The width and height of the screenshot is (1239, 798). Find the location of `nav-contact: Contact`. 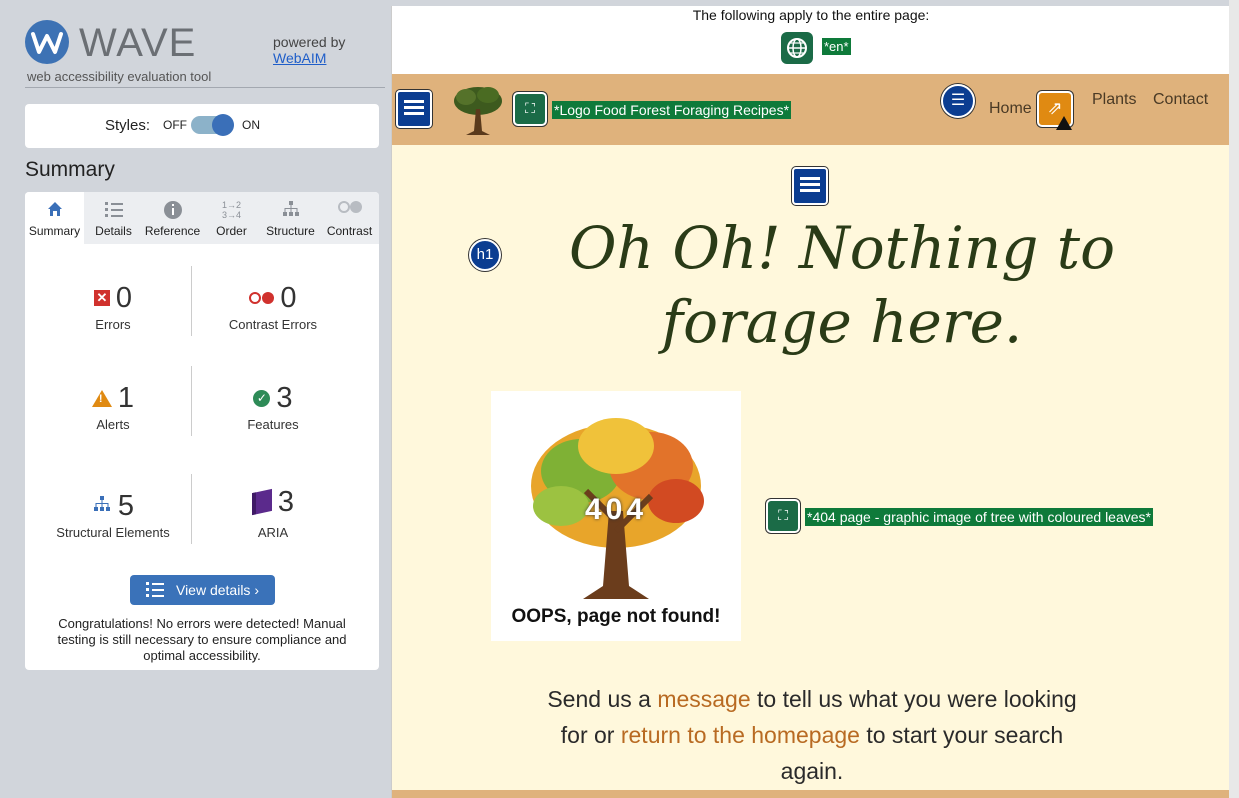

nav-contact: Contact is located at coordinates (1180, 100).